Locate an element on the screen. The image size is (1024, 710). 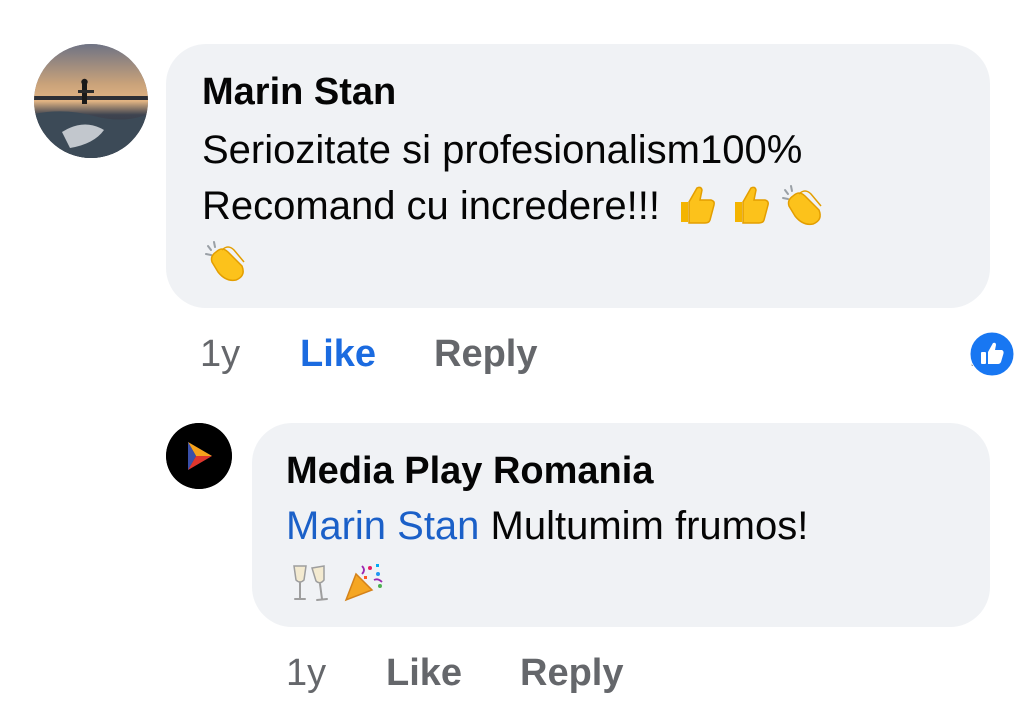
avatar-marin-stan is located at coordinates (91, 101).